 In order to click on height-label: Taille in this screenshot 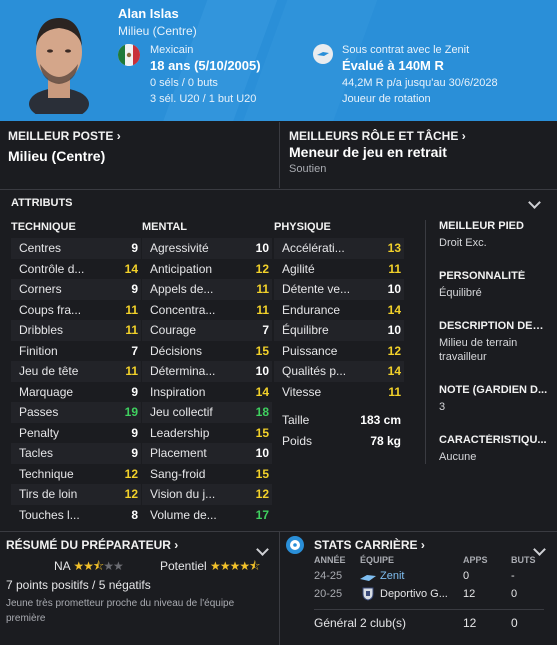, I will do `click(296, 420)`.